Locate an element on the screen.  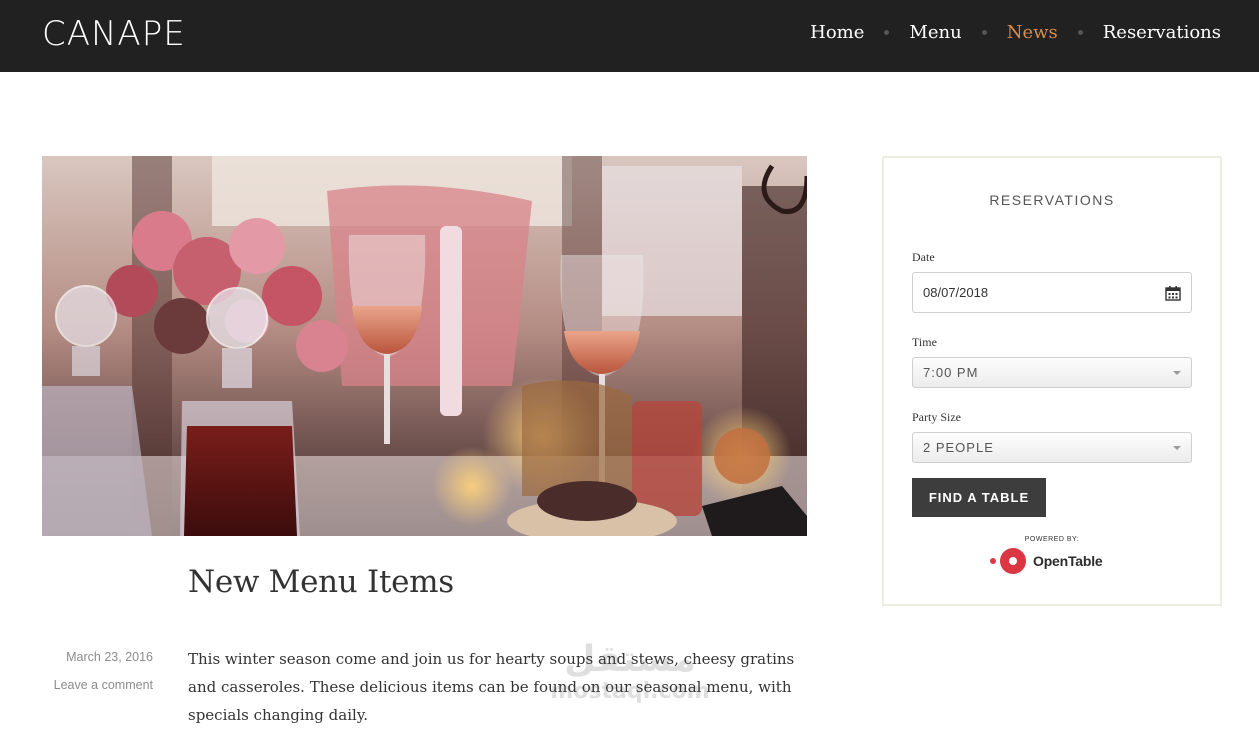
time-value: 7:00 PM is located at coordinates (951, 372).